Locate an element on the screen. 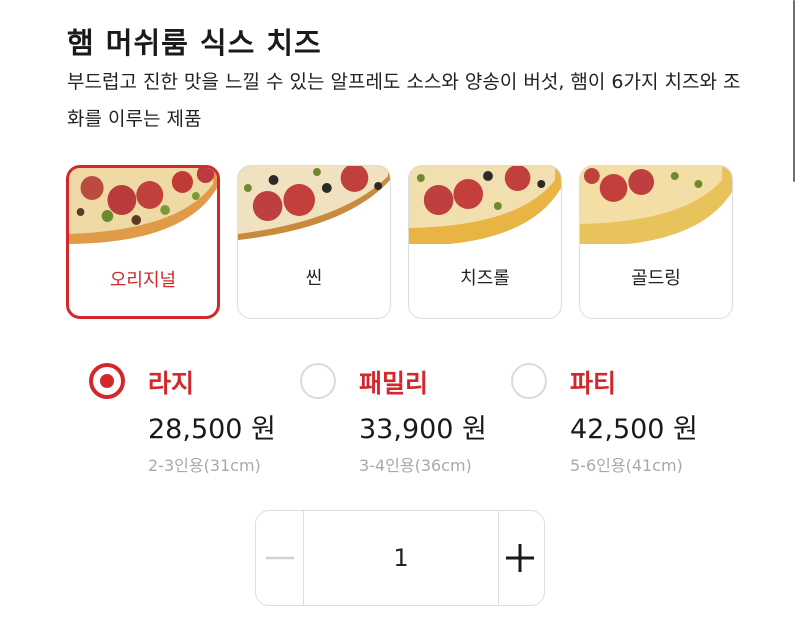  quantity-stepper: 1 is located at coordinates (400, 558).